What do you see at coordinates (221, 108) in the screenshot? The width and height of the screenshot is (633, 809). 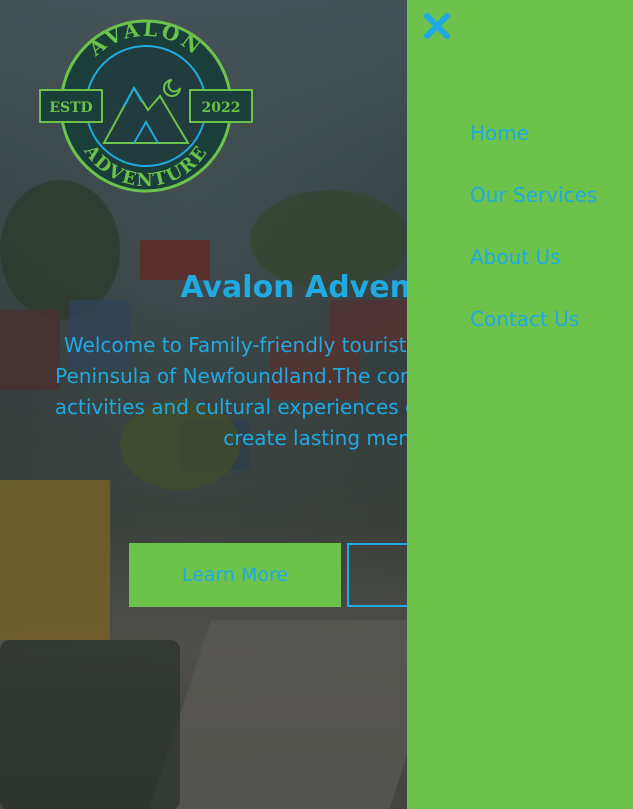 I see `logo-right-text: 2022` at bounding box center [221, 108].